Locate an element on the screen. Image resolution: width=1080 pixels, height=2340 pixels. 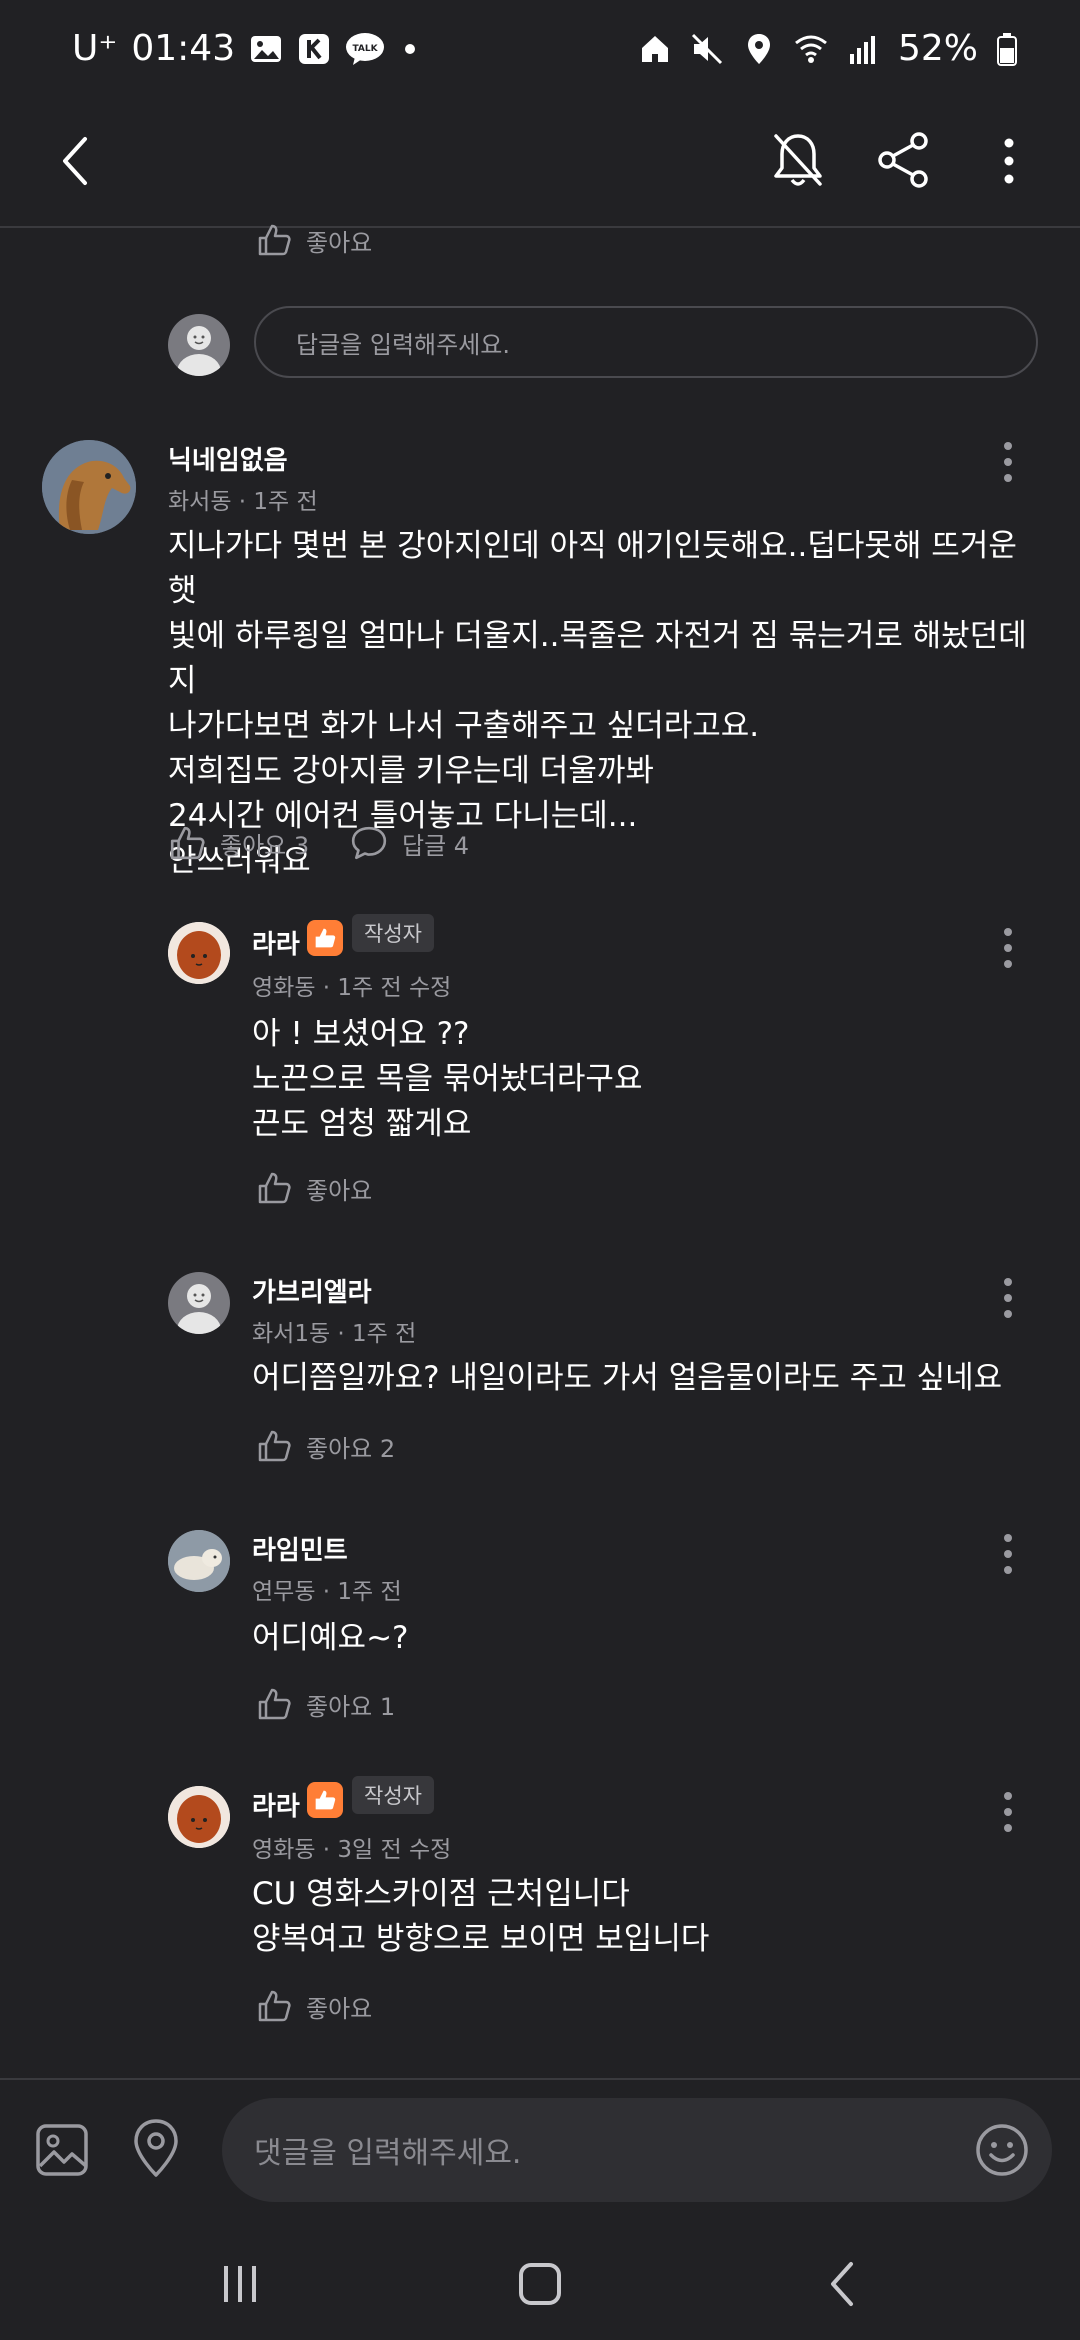
comment-input-bar: 댓글을 입력해주세요. is located at coordinates (540, 2154).